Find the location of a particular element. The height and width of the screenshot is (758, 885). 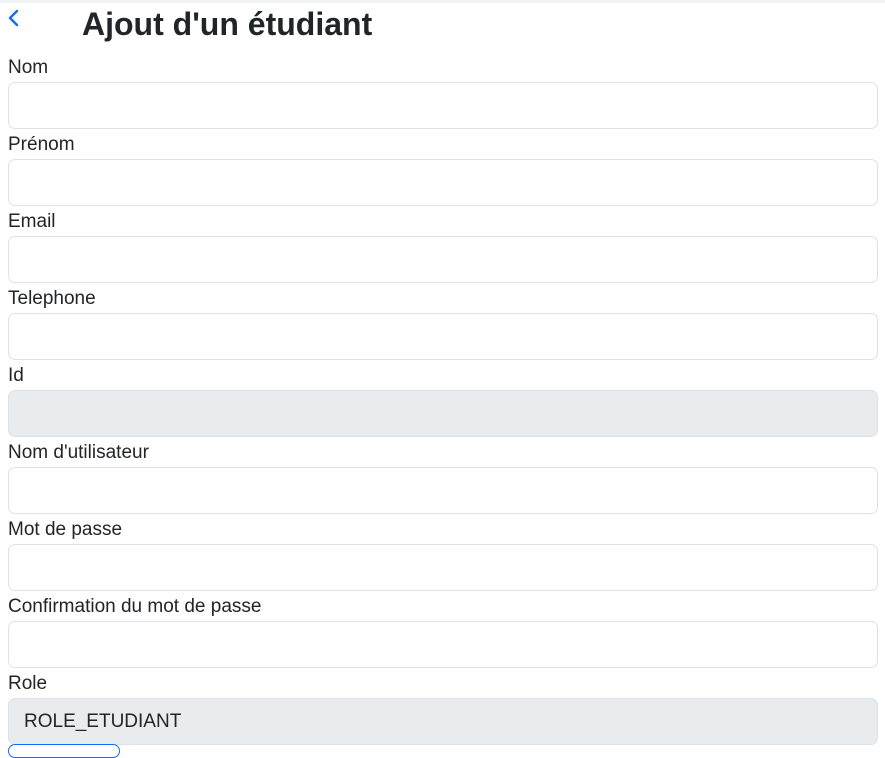

telephone-input is located at coordinates (443, 336).